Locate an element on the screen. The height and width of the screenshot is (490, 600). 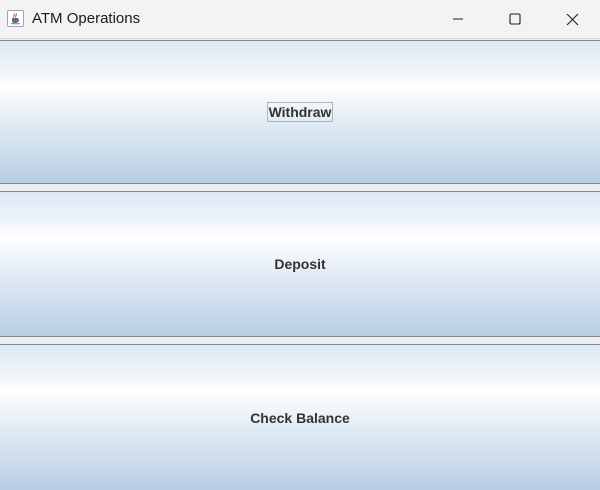
minimize-icon is located at coordinates (458, 19).